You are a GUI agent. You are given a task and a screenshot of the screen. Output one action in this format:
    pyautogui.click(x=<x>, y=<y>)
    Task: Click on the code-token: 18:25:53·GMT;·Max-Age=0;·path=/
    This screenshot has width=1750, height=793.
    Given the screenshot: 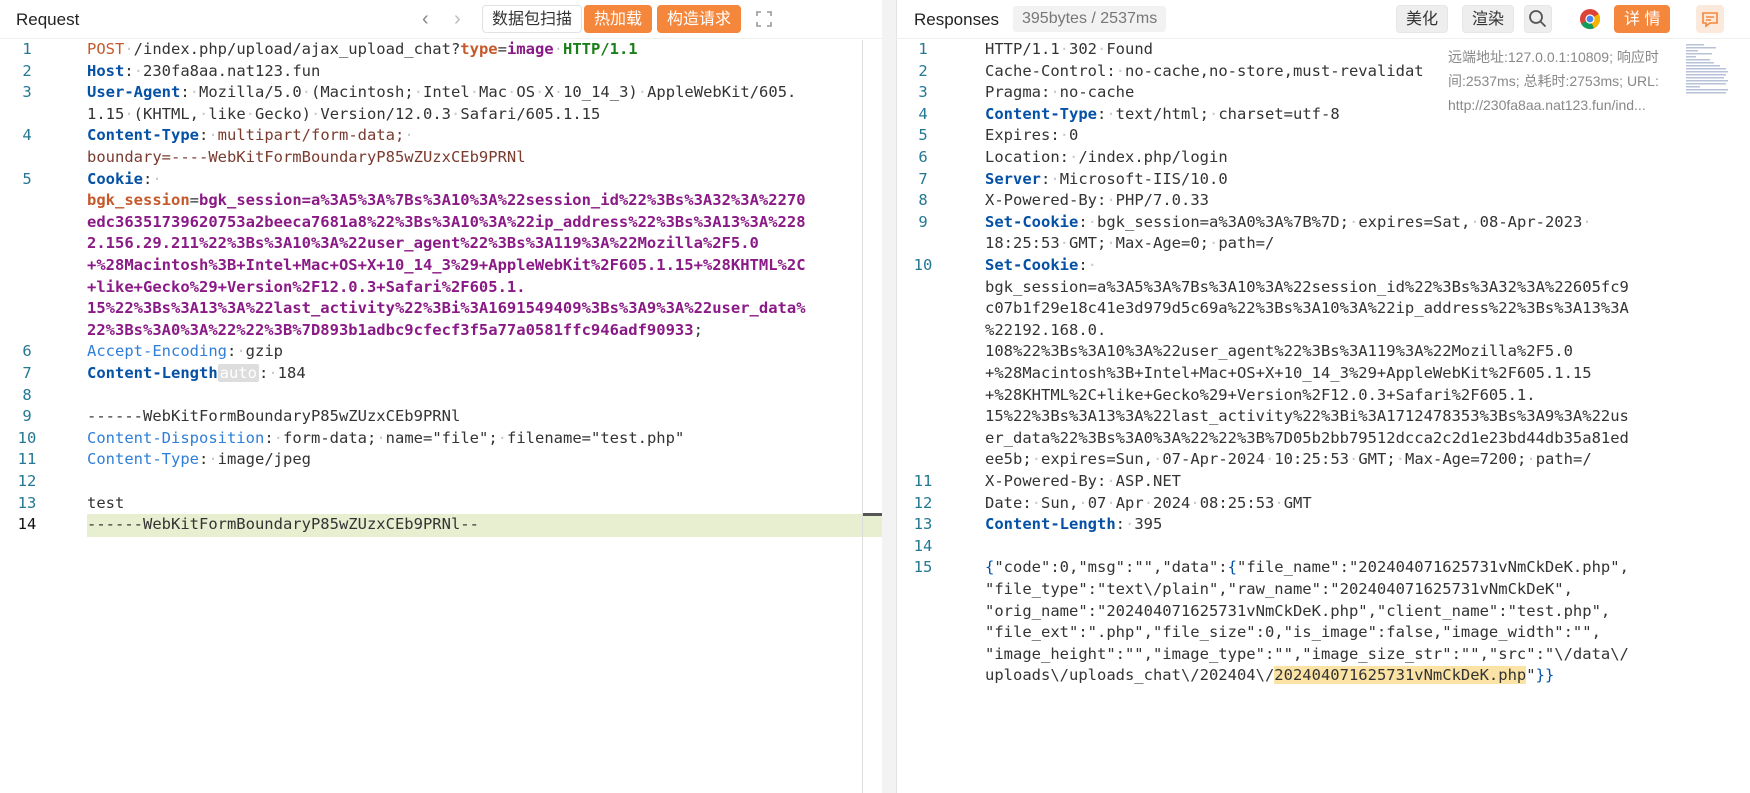 What is the action you would take?
    pyautogui.click(x=1130, y=243)
    